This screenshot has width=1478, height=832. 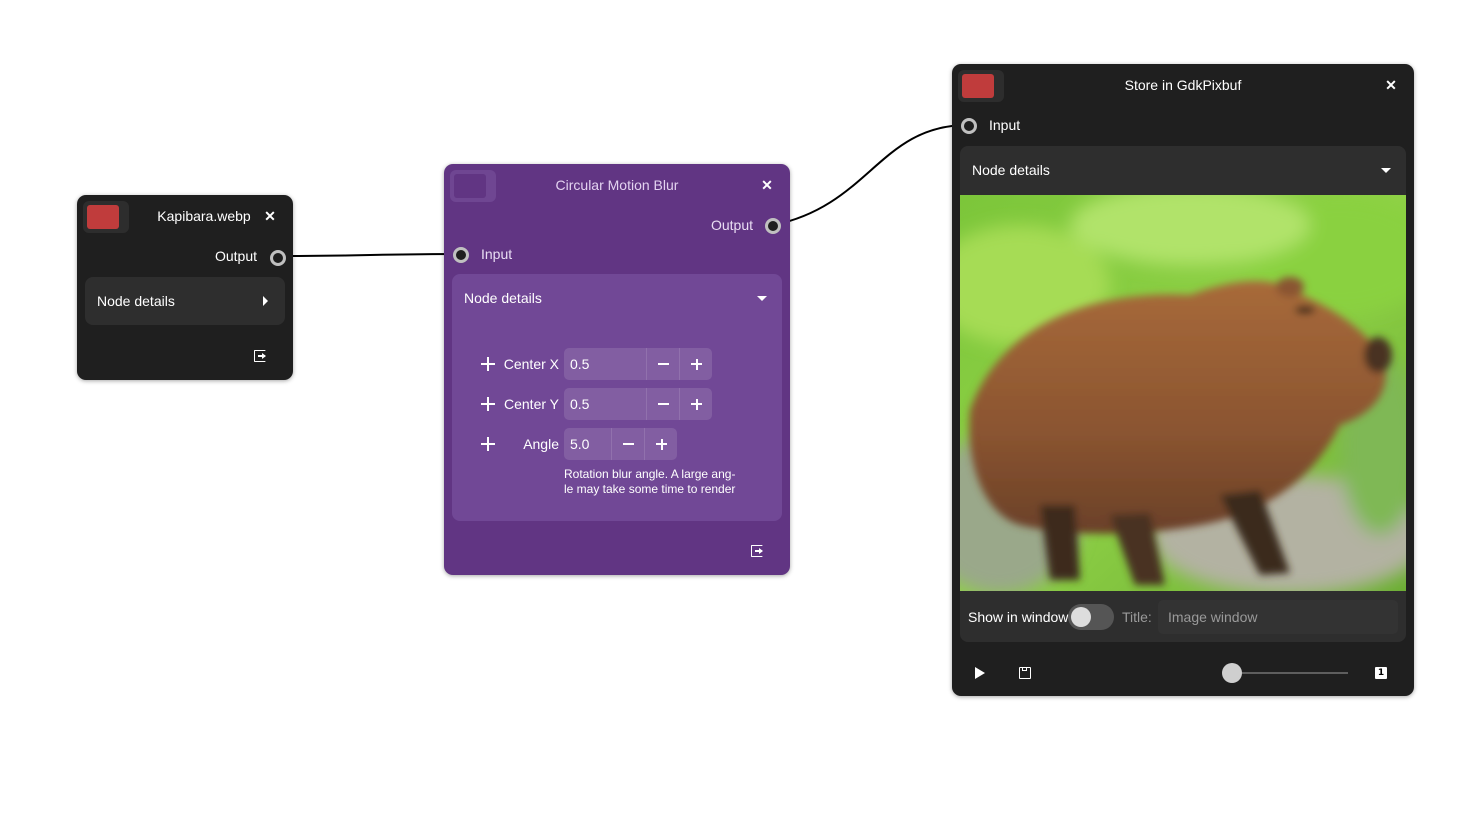 I want to click on param-angle: Angle 5.0, so click(x=610, y=444).